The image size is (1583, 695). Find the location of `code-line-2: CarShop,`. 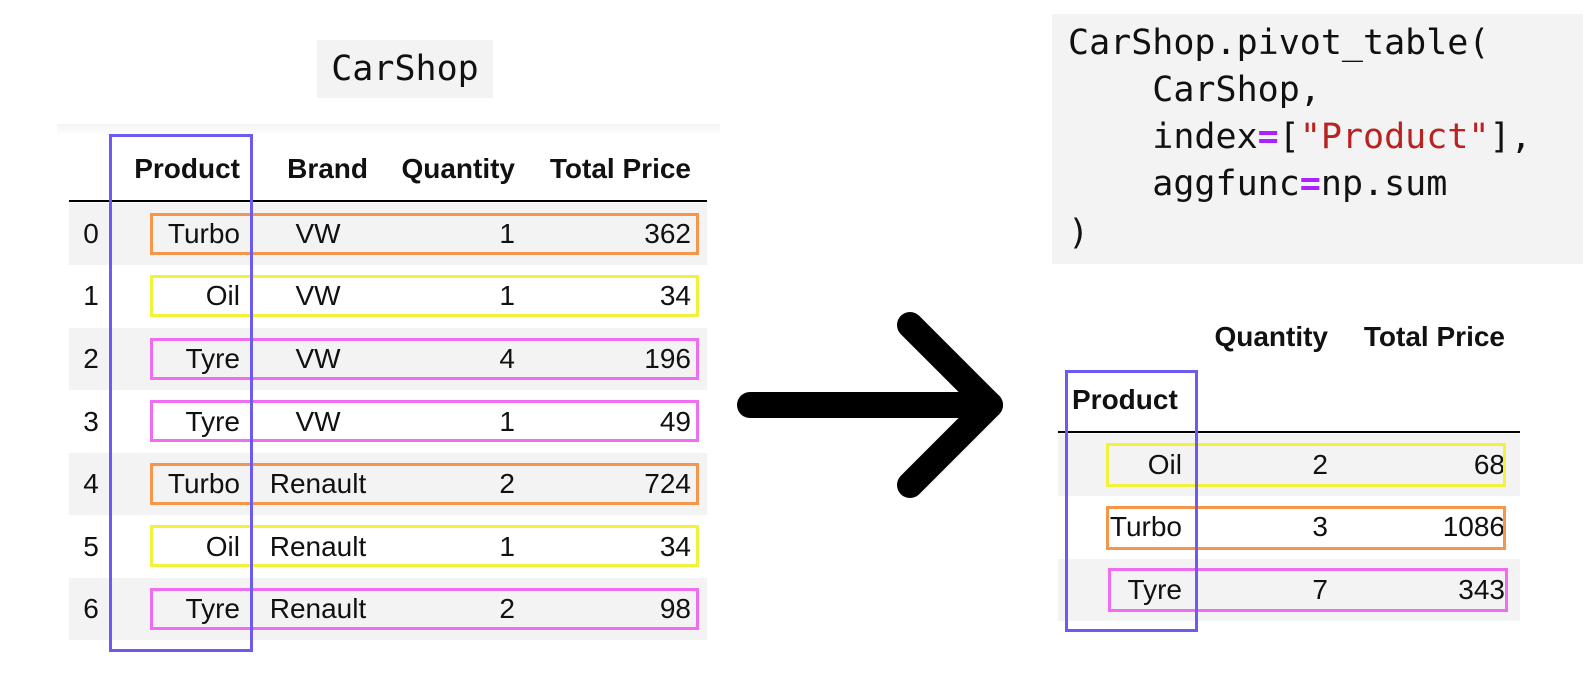

code-line-2: CarShop, is located at coordinates (1194, 90).